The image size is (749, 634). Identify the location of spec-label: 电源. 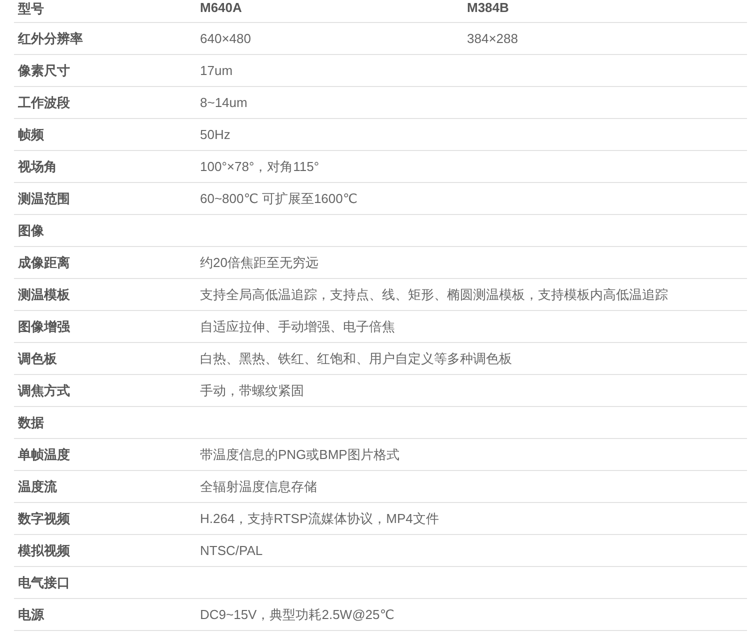
(31, 615).